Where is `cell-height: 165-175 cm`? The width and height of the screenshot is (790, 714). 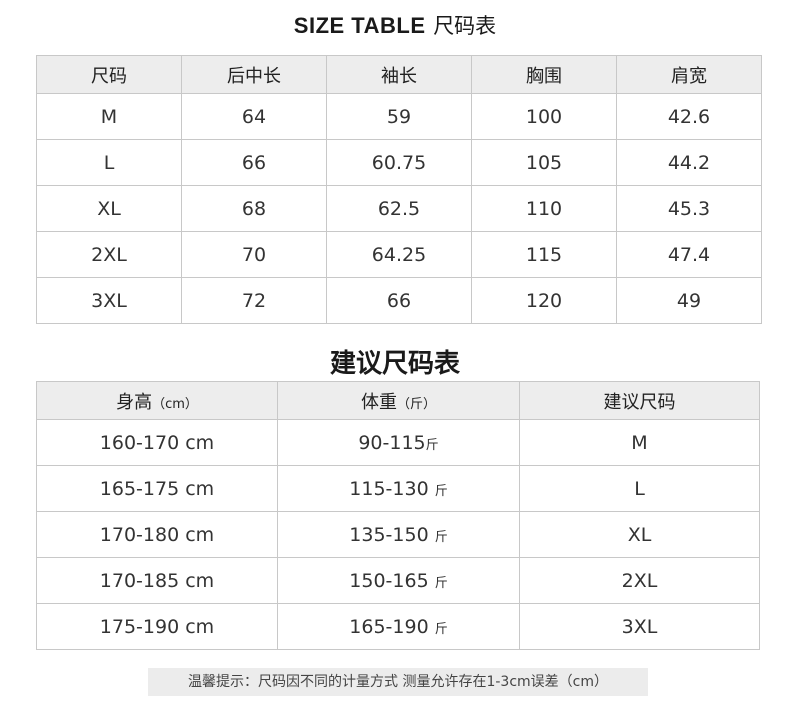
cell-height: 165-175 cm is located at coordinates (157, 488).